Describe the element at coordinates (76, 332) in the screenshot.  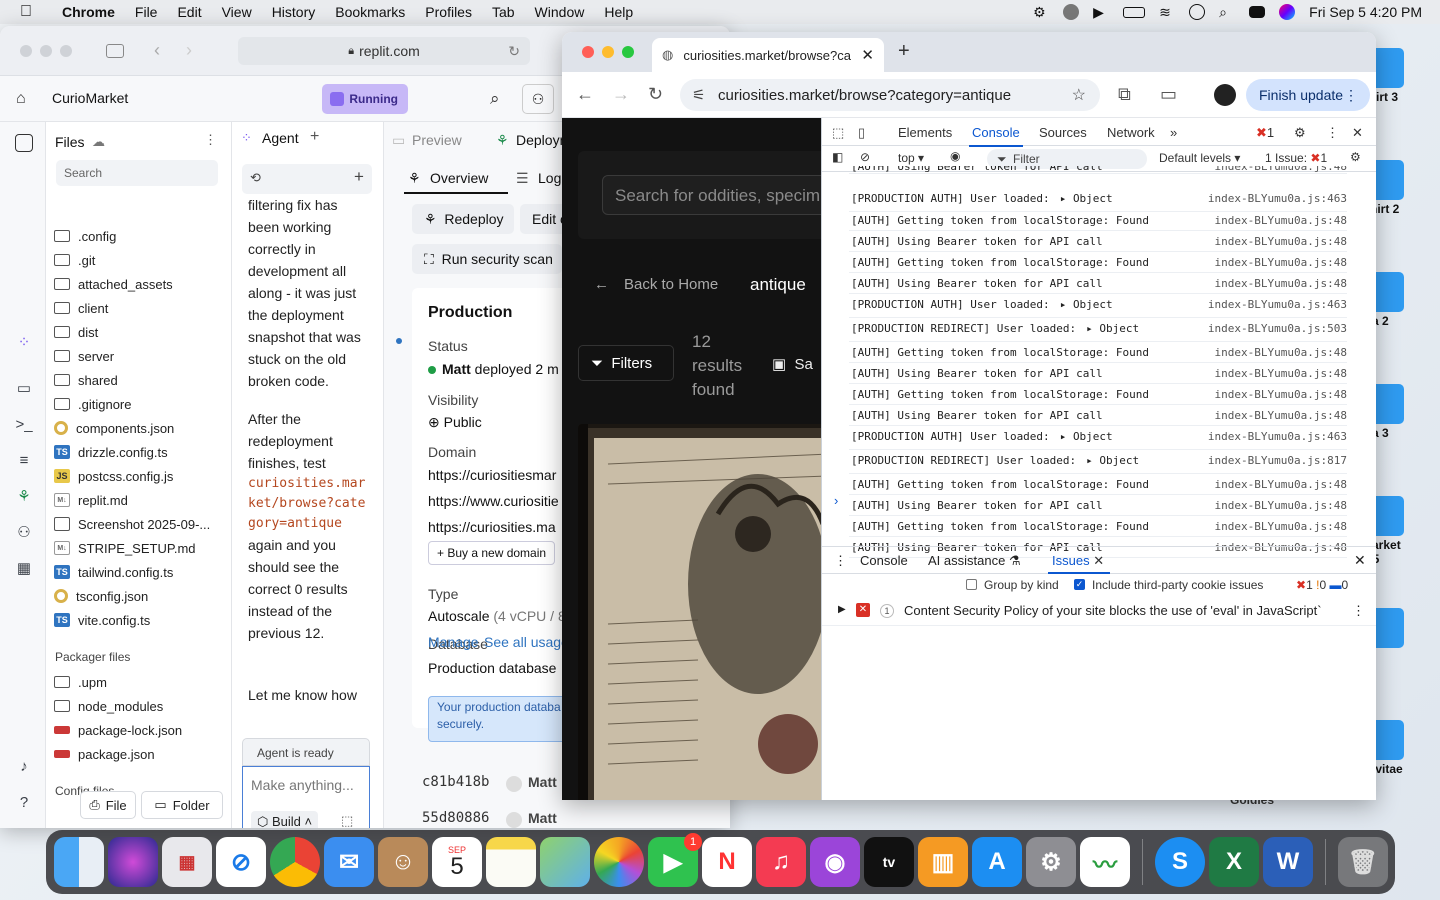
I see `file-tree-item: dist` at that location.